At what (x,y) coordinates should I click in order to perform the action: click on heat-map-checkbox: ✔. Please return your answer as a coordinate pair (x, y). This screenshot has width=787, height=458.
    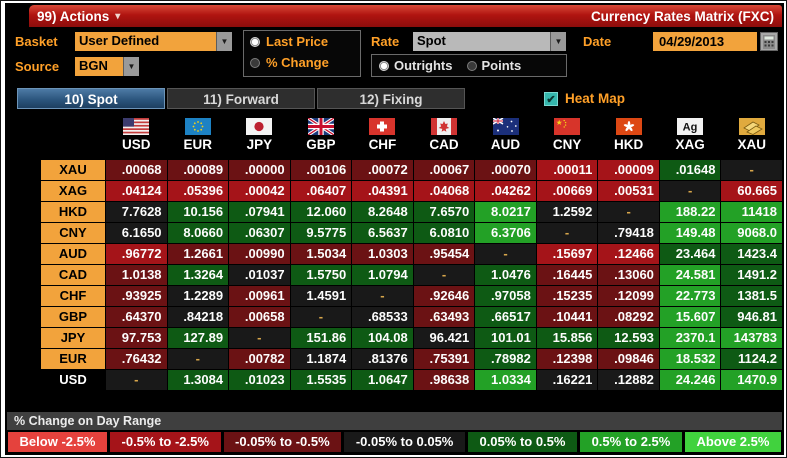
    Looking at the image, I should click on (551, 98).